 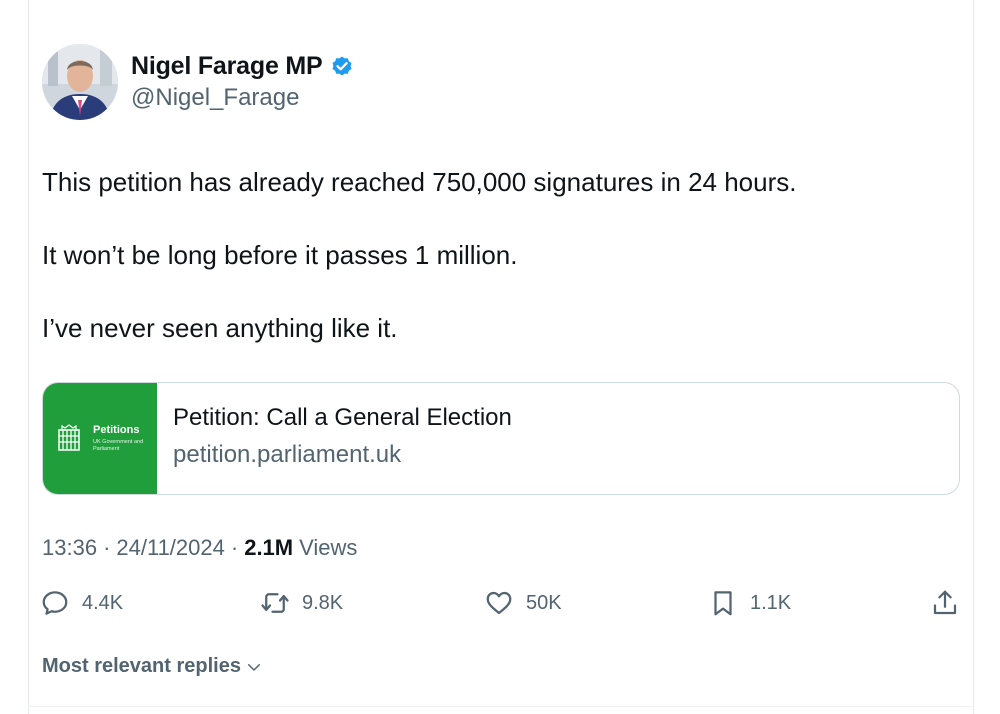 I want to click on repost-button: 9.8K, so click(x=301, y=603).